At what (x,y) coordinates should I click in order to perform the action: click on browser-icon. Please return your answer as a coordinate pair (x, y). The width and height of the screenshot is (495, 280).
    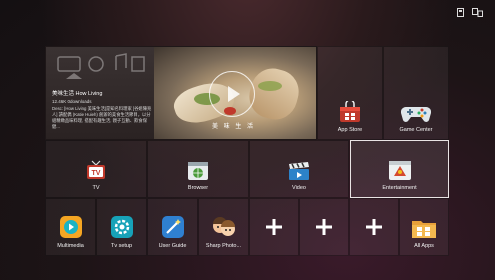
    Looking at the image, I should click on (198, 171).